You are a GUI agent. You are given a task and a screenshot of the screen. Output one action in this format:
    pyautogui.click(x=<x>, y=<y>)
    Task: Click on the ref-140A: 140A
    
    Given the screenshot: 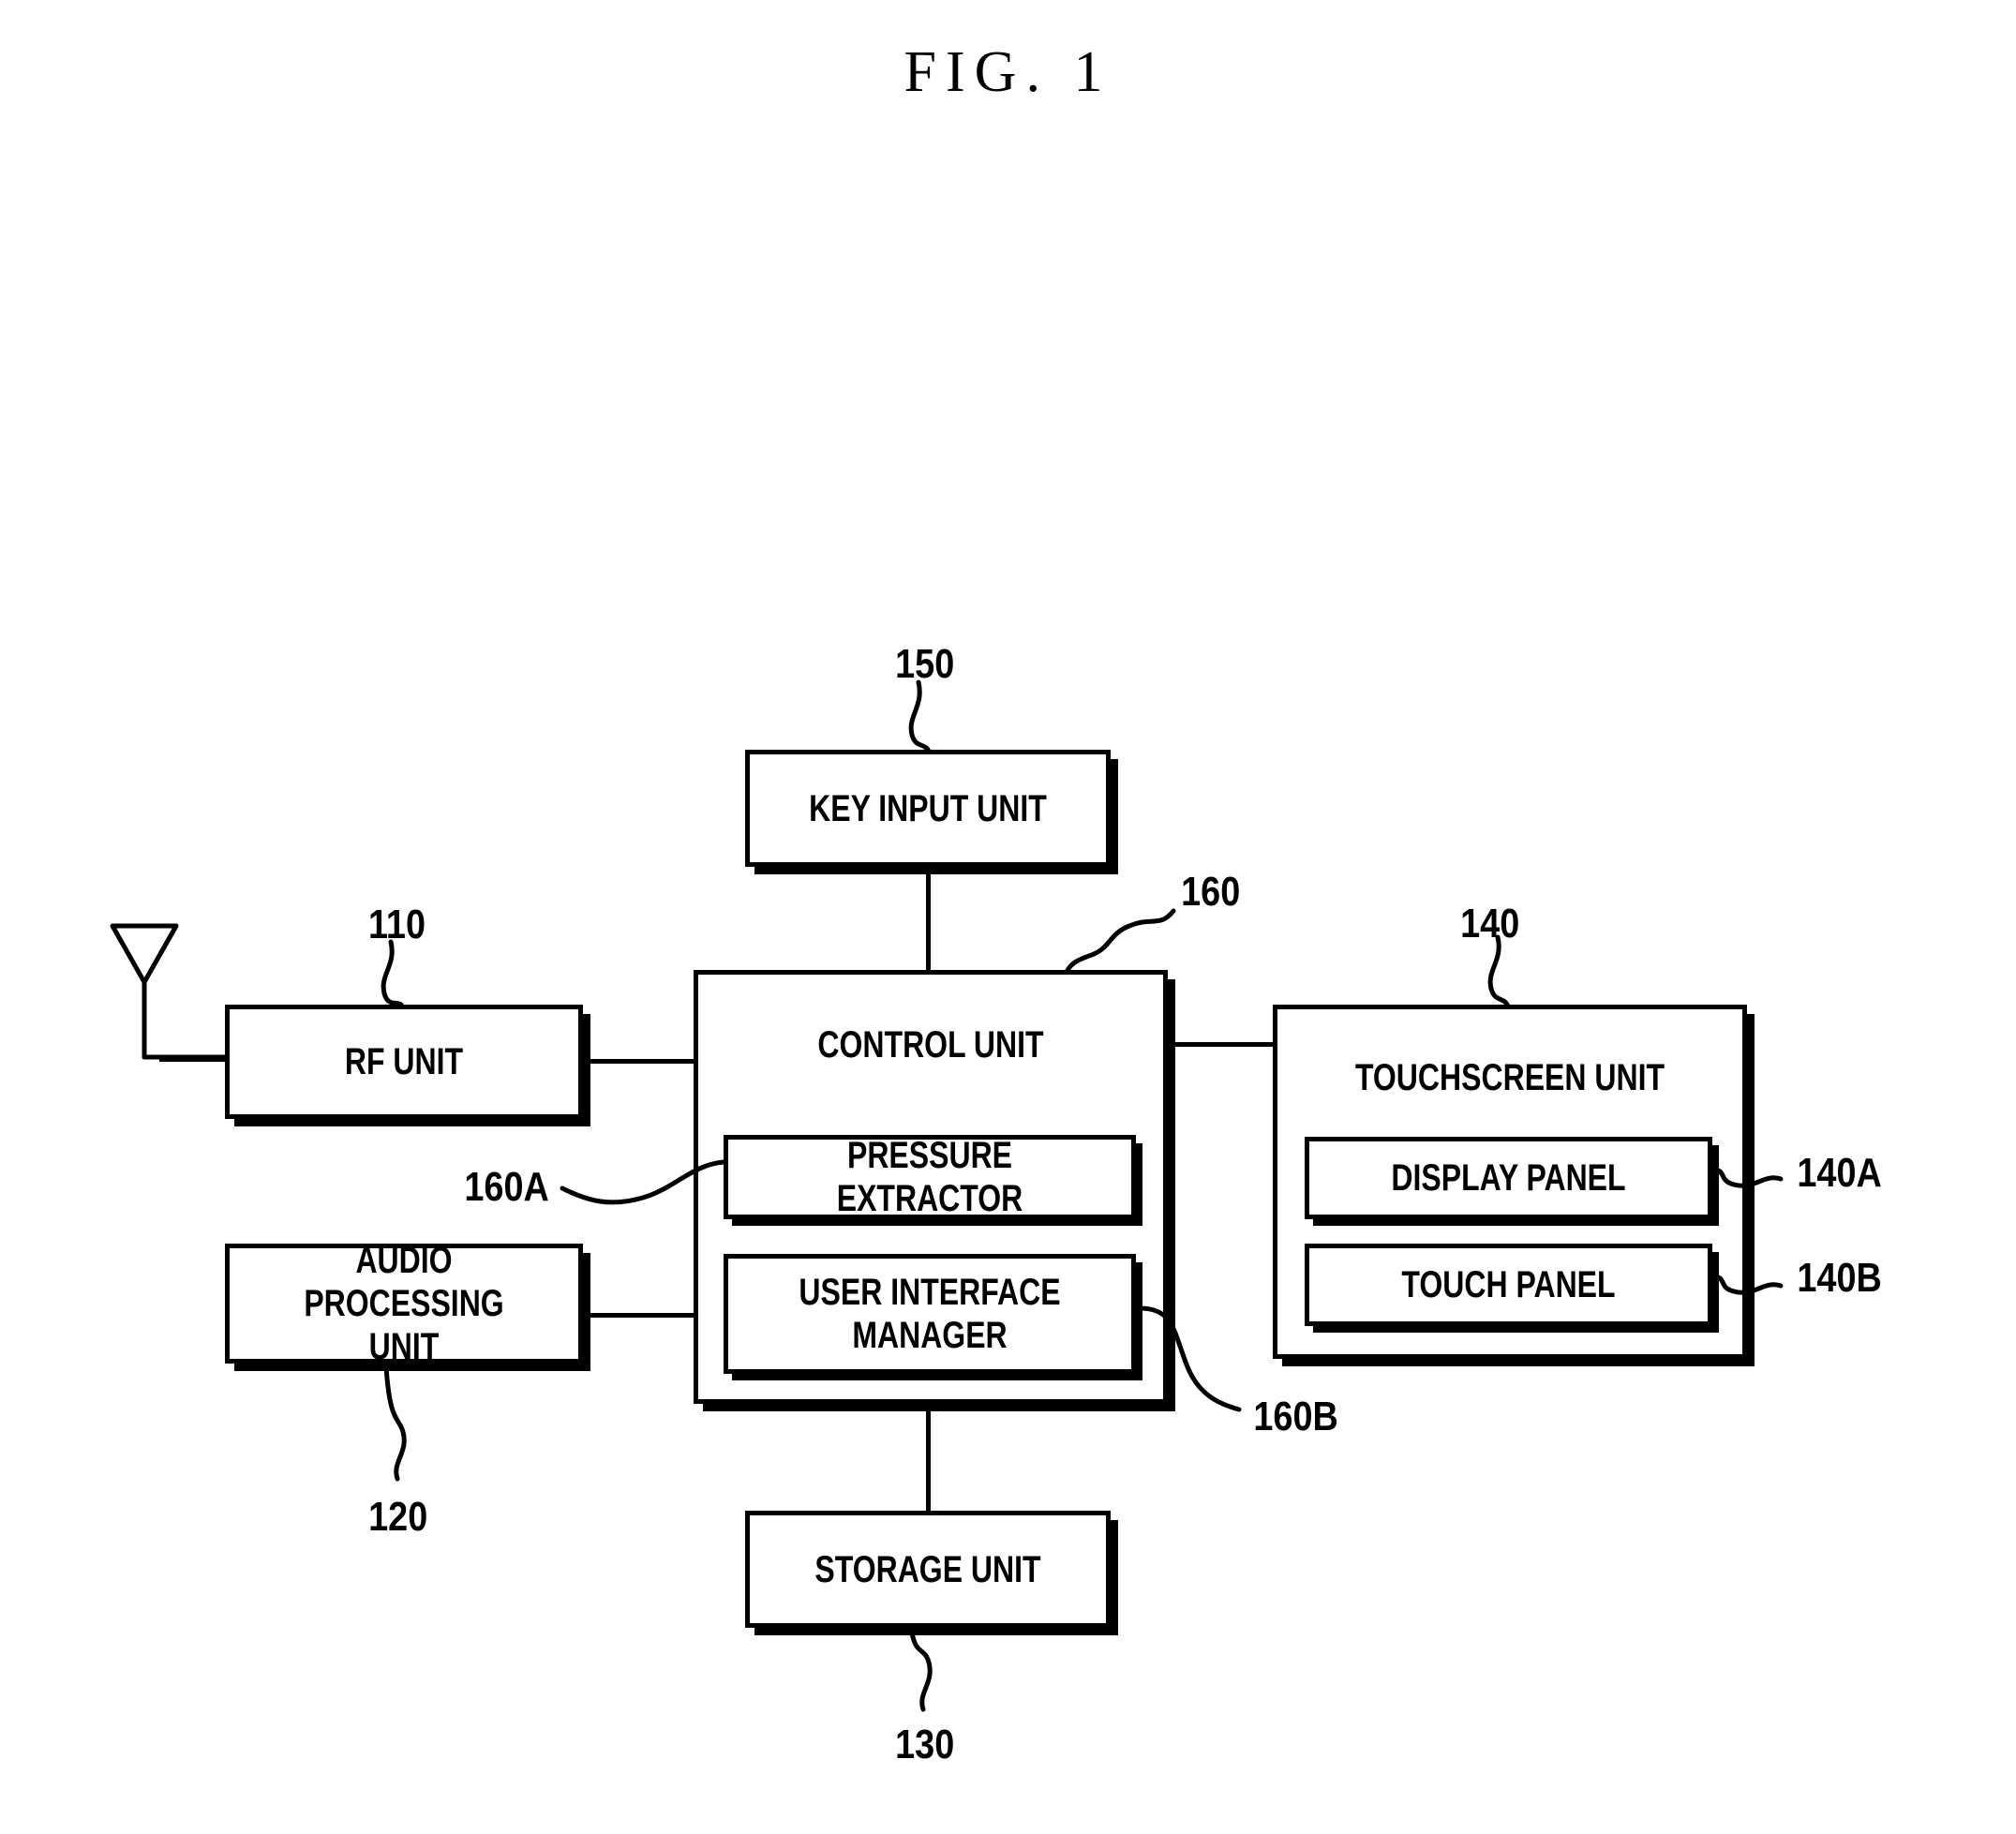 What is the action you would take?
    pyautogui.click(x=1839, y=1173)
    